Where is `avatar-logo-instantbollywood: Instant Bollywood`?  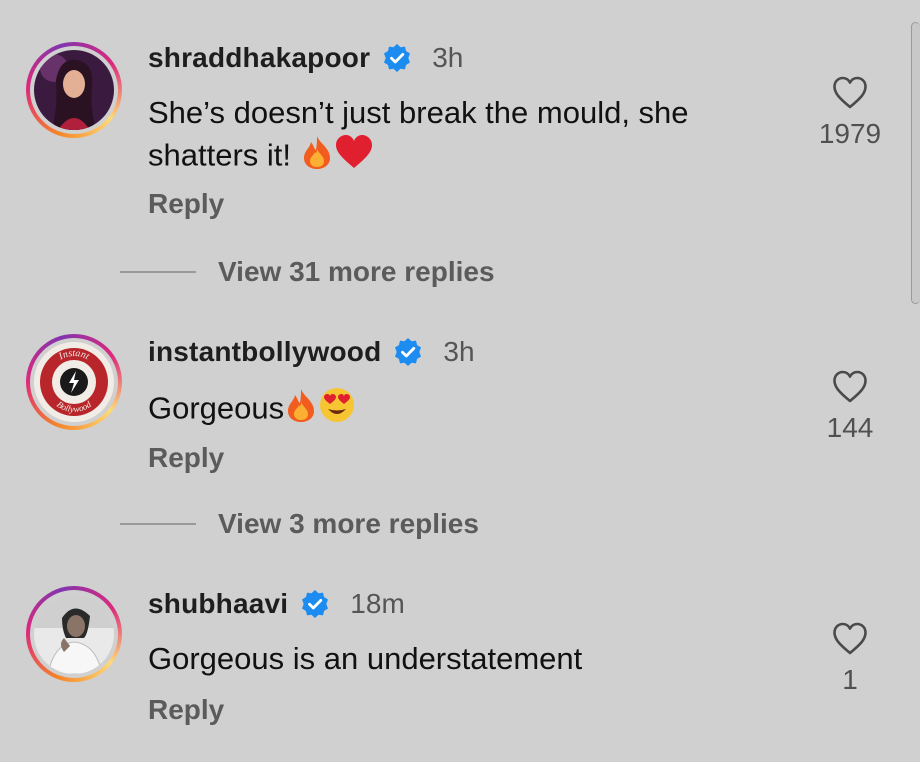
avatar-logo-instantbollywood: Instant Bollywood is located at coordinates (74, 382).